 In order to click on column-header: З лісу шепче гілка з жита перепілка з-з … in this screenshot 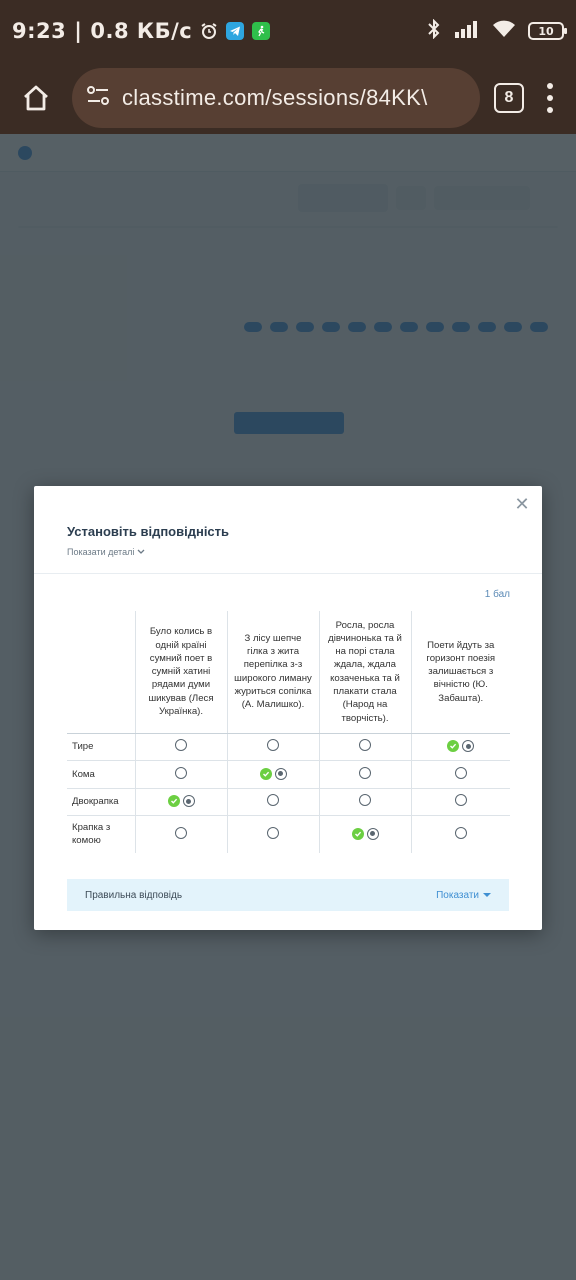, I will do `click(273, 672)`.